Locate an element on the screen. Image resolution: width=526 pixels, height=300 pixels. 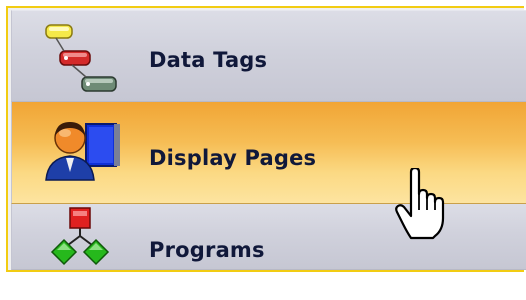
nav-item-label: Display Pages is located at coordinates (233, 158).